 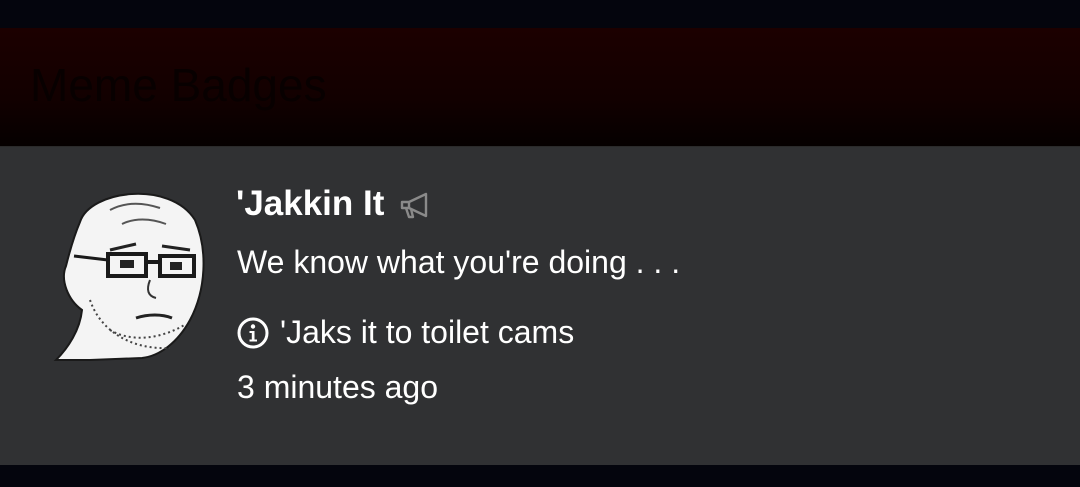 I want to click on badge-timestamp: 3 minutes ago, so click(x=338, y=387).